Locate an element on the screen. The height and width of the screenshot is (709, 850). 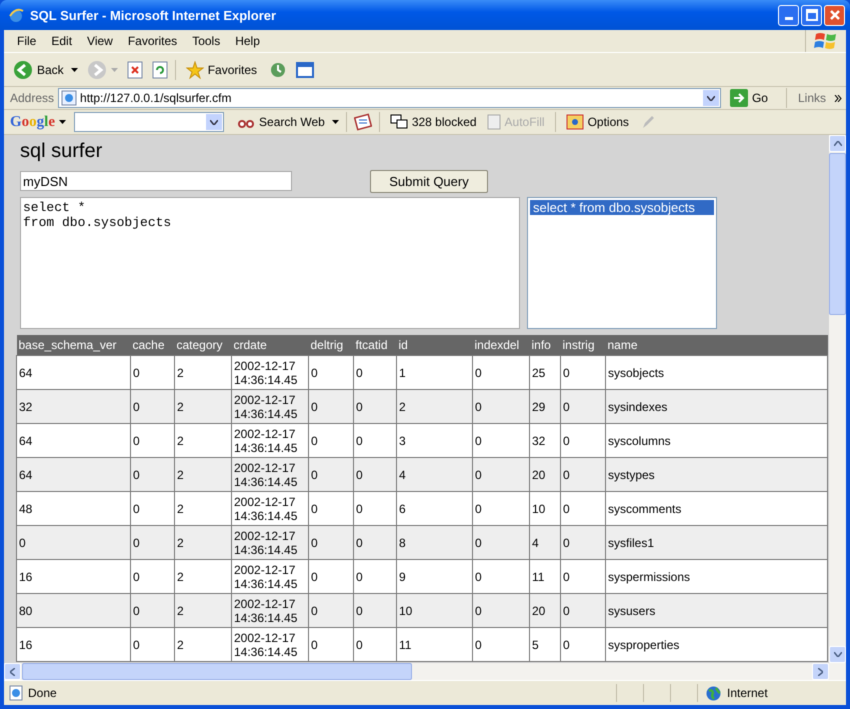
table-cell: sysusers is located at coordinates (717, 611).